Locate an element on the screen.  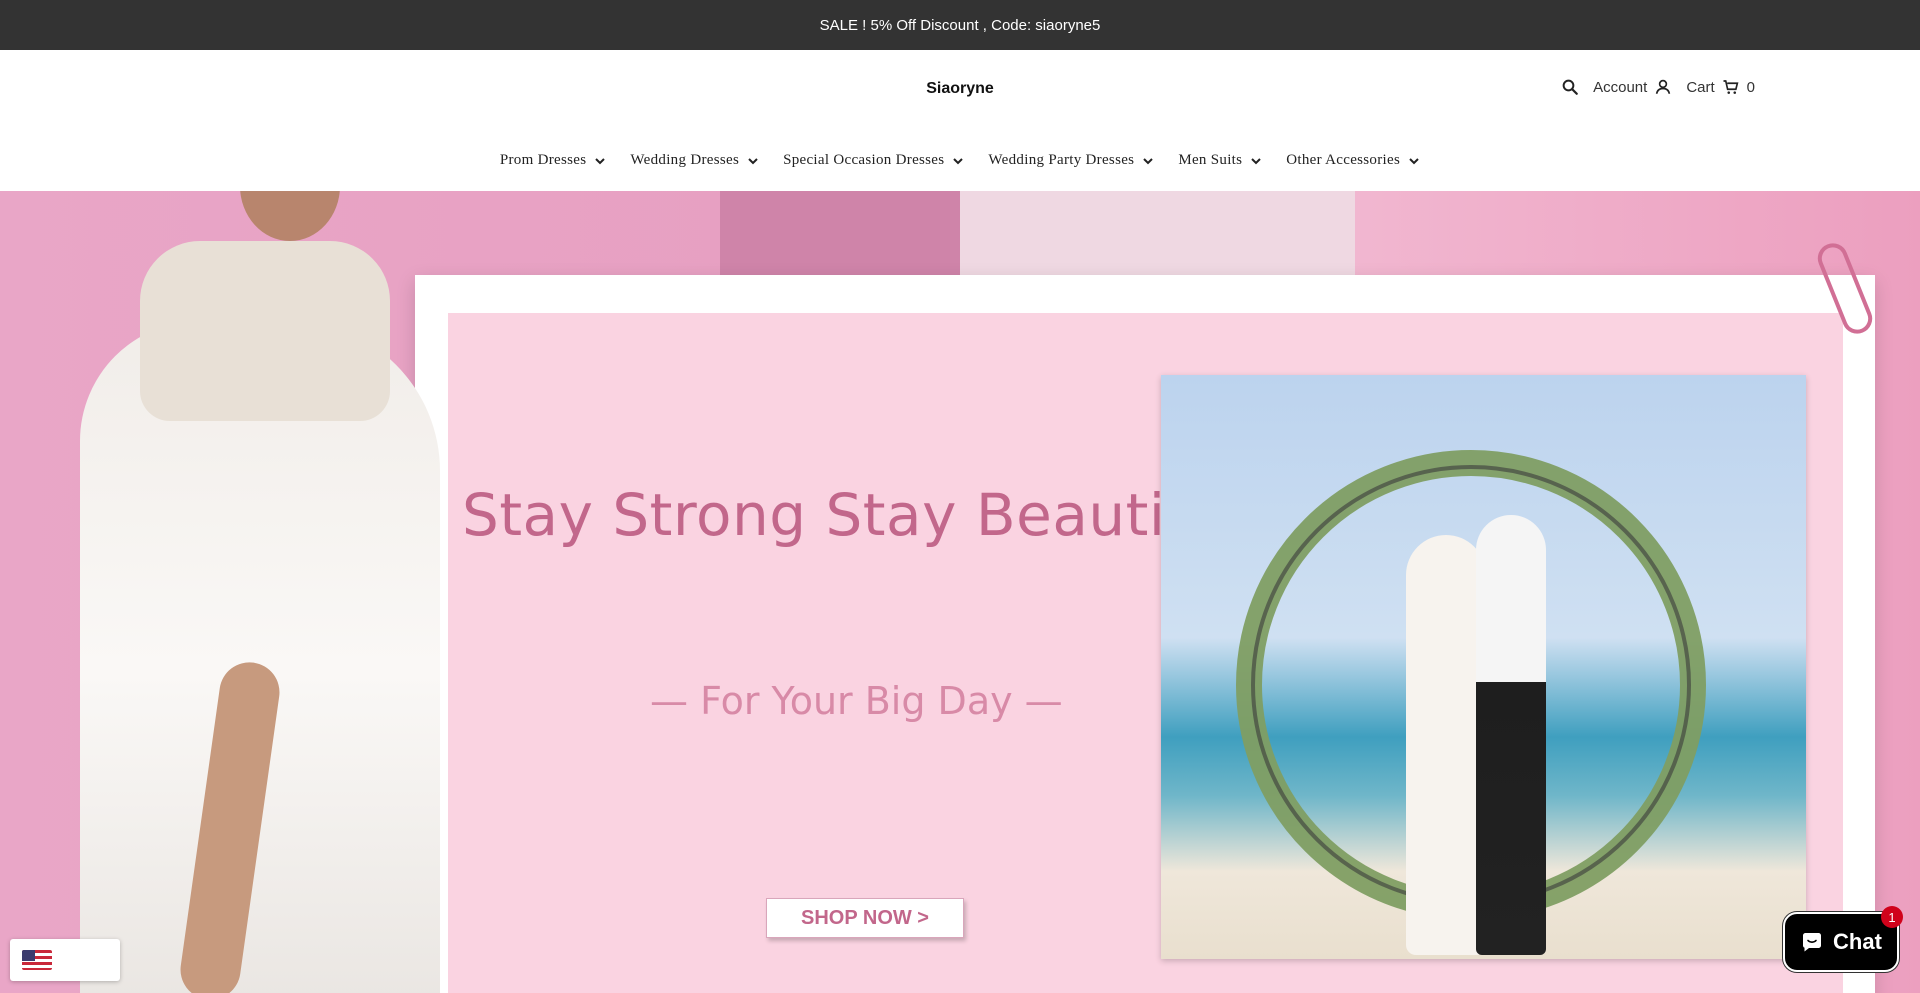
chat-bubble-icon is located at coordinates (1812, 942).